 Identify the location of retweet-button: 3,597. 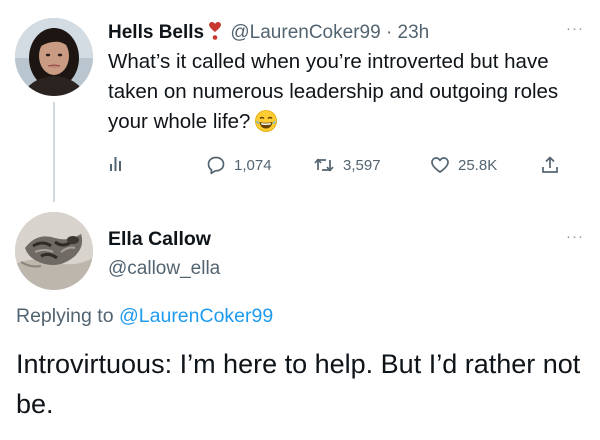
(347, 165).